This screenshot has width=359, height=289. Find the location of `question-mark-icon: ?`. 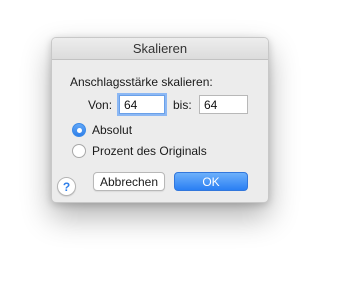

question-mark-icon: ? is located at coordinates (66, 186).